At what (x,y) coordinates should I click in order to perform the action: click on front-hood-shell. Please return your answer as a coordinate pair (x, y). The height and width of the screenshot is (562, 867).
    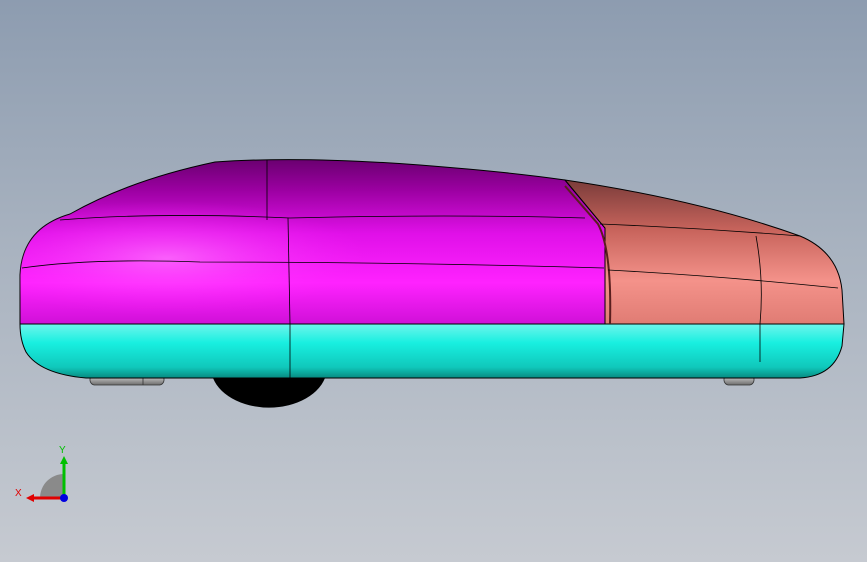
    Looking at the image, I should click on (704, 252).